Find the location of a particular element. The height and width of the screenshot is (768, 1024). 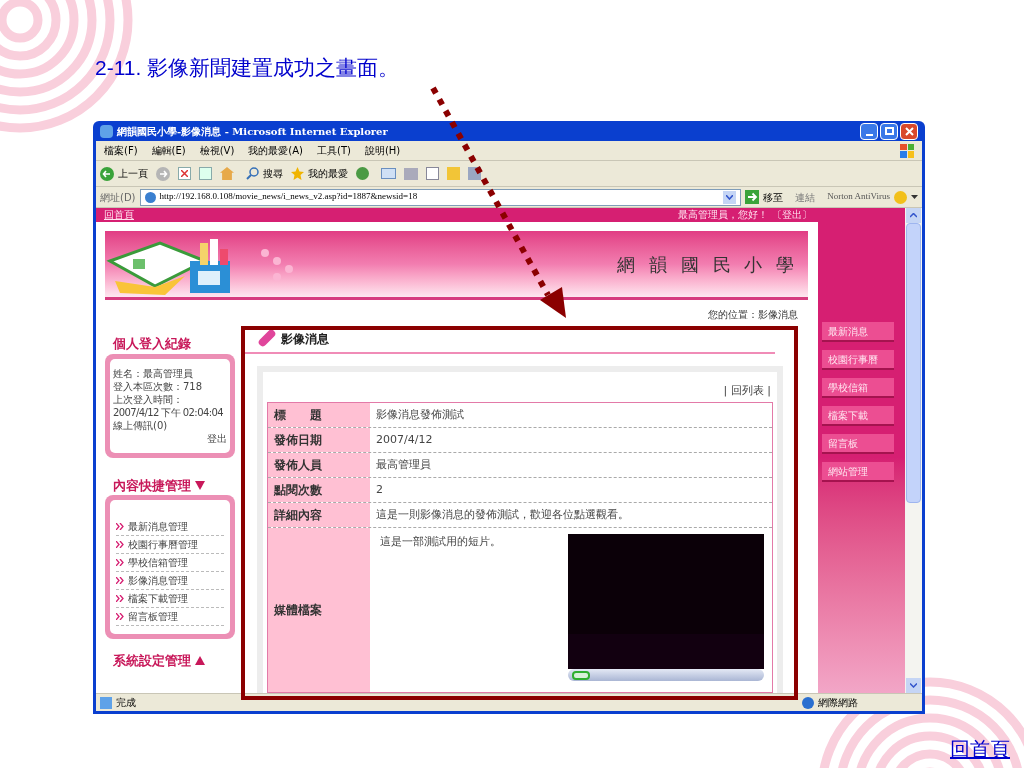

field-label: 詳細內容 is located at coordinates (319, 515).